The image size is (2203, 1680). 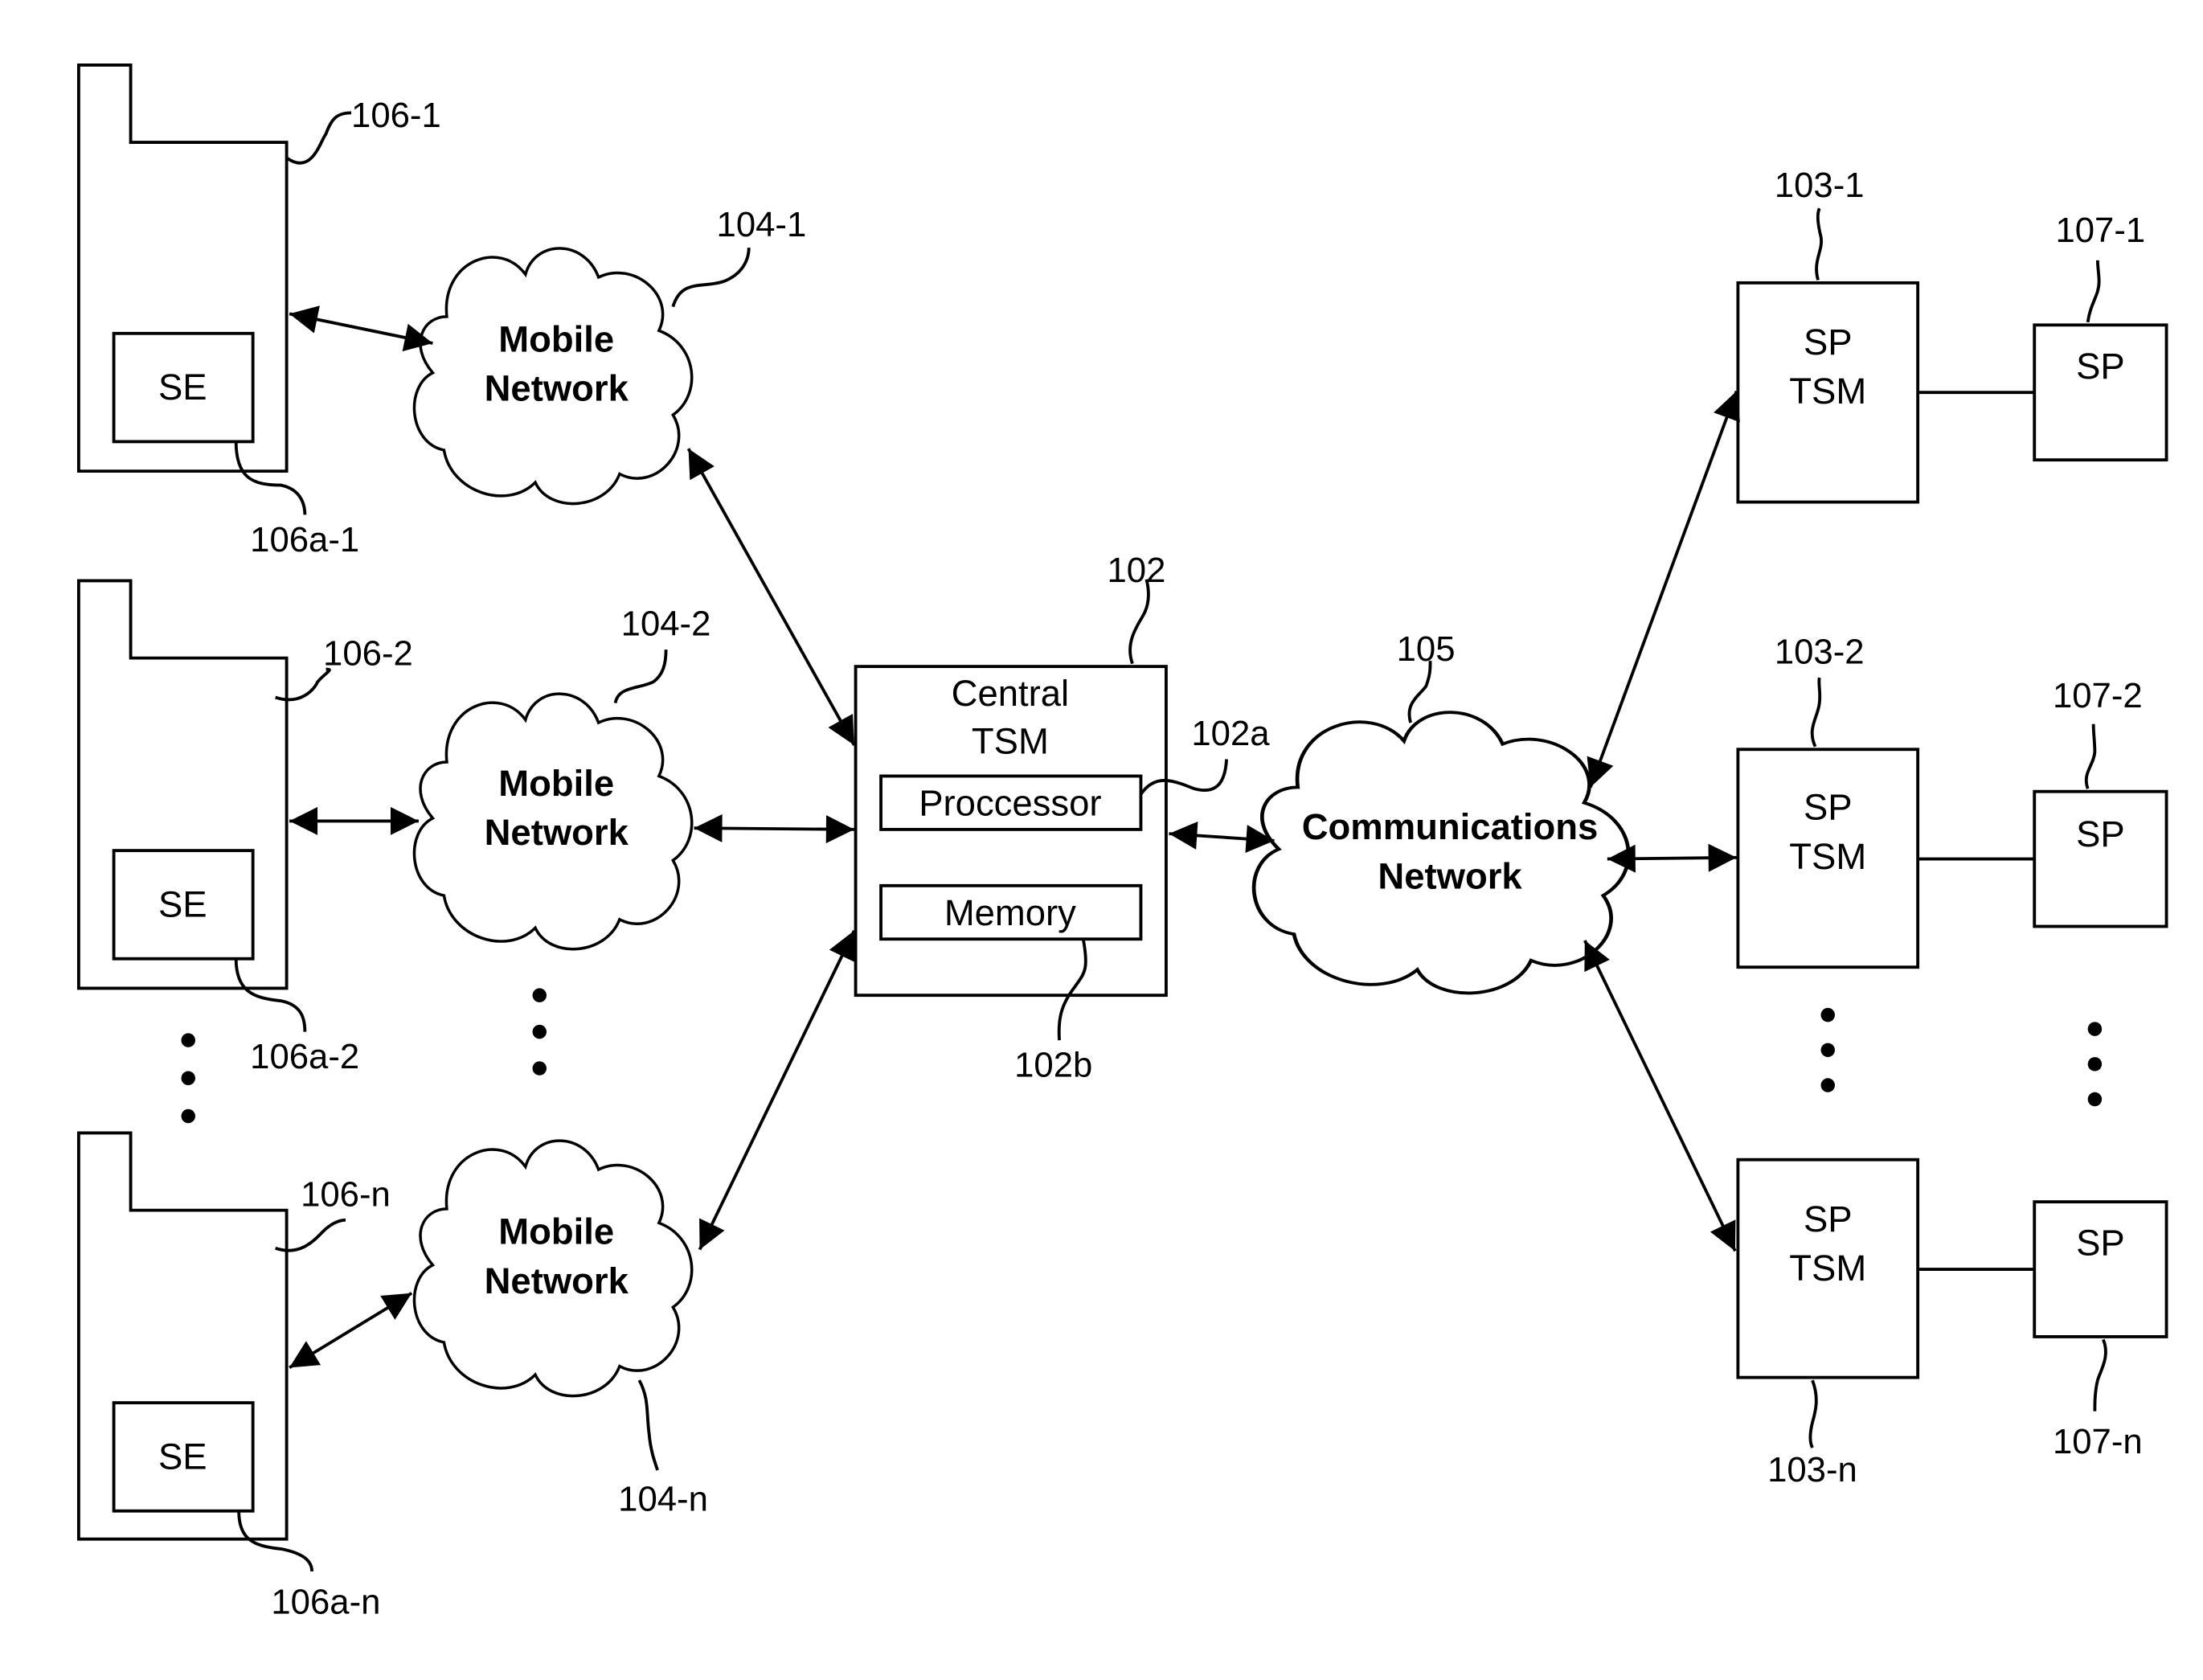 I want to click on ref-label: 106-1, so click(x=396, y=115).